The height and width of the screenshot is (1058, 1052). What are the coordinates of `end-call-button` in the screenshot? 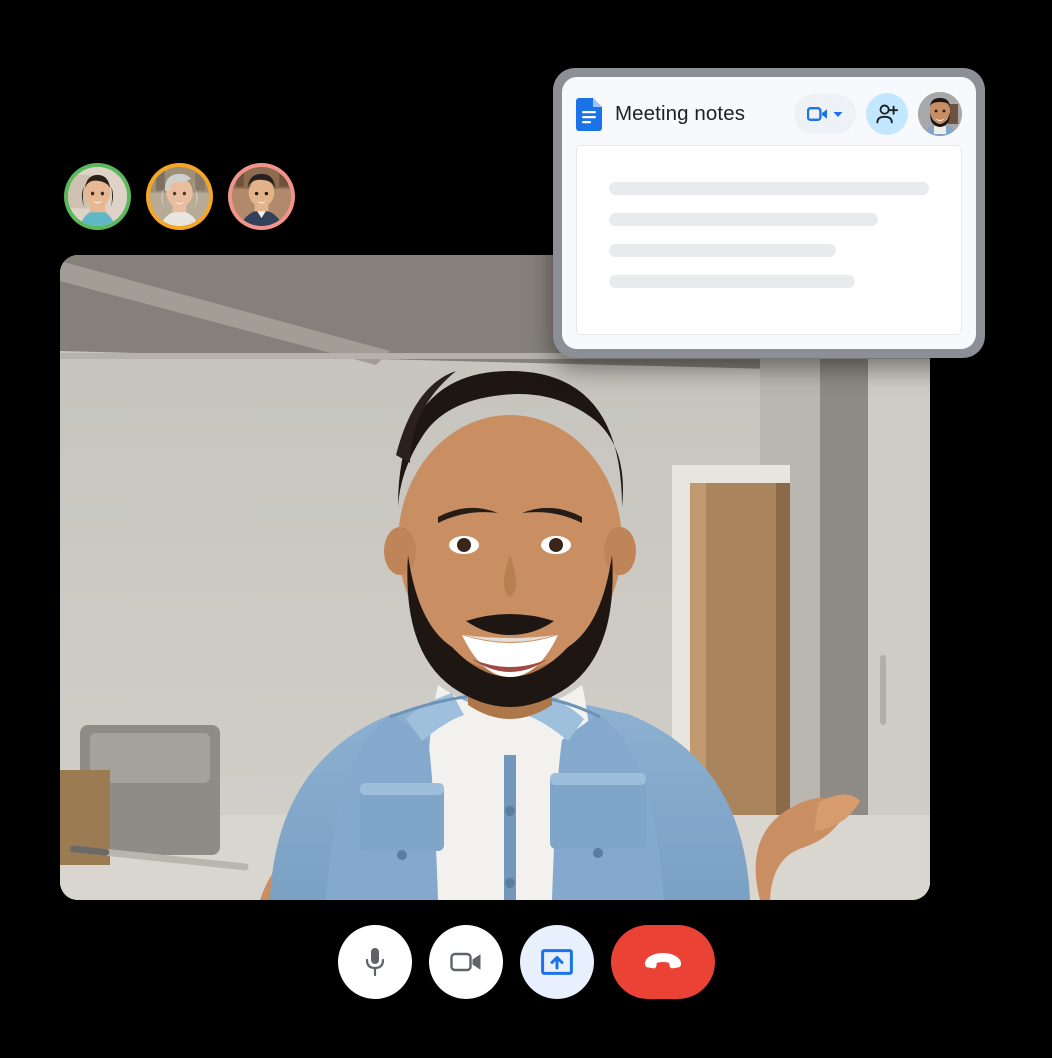 It's located at (662, 962).